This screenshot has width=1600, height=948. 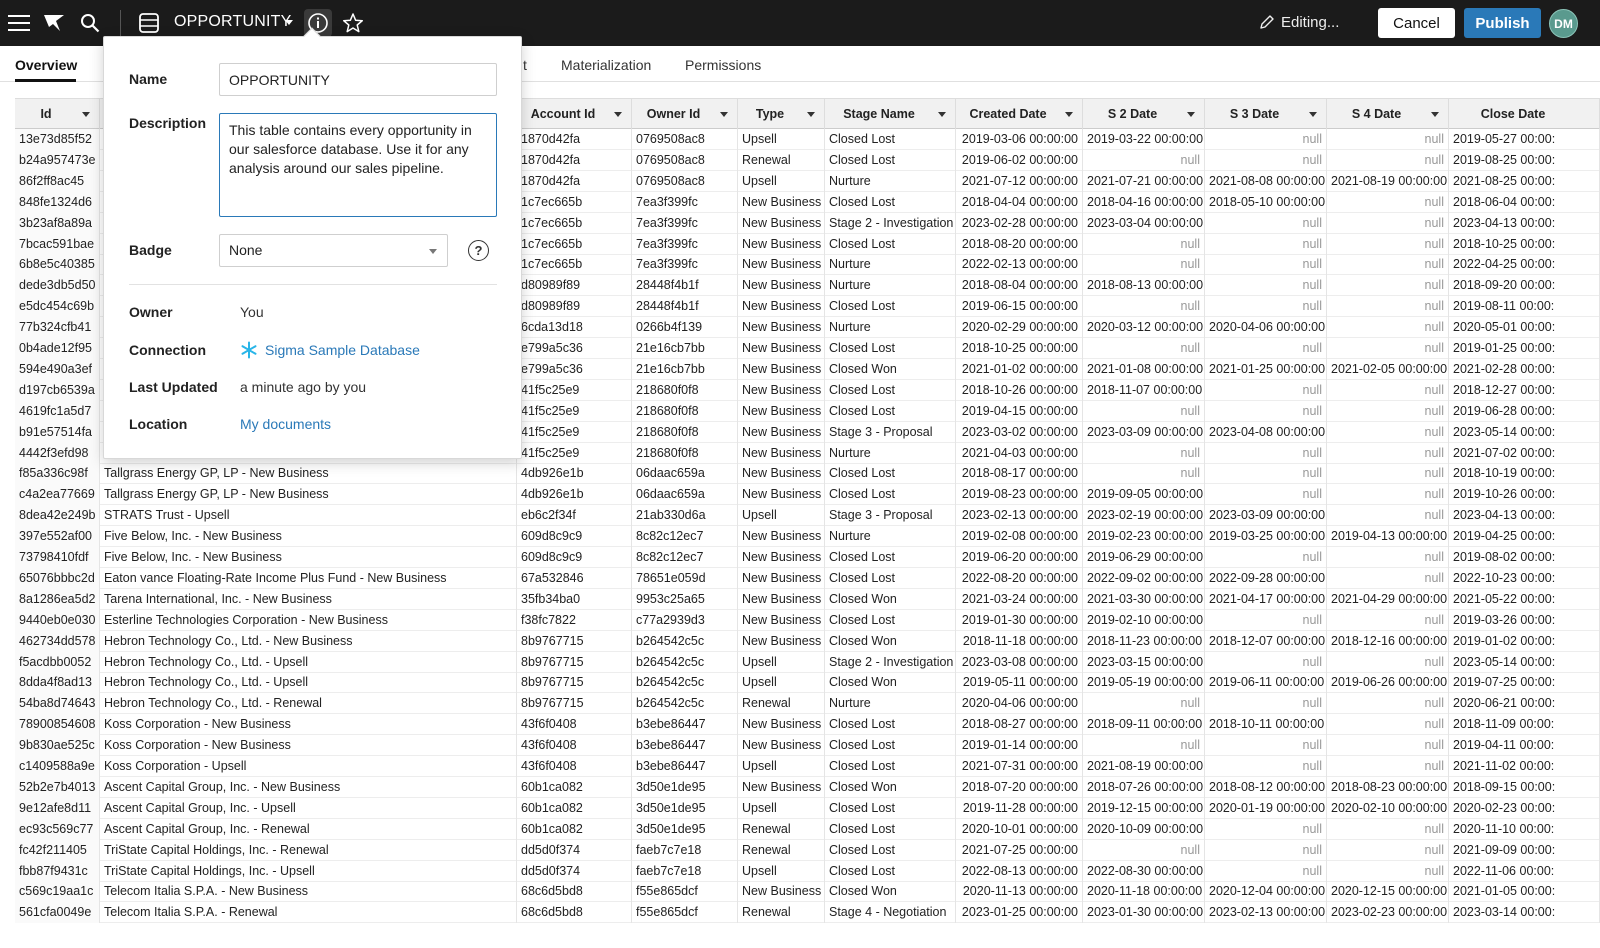 What do you see at coordinates (1524, 871) in the screenshot?
I see `cell-close-date: 2022-11-06 00:00:` at bounding box center [1524, 871].